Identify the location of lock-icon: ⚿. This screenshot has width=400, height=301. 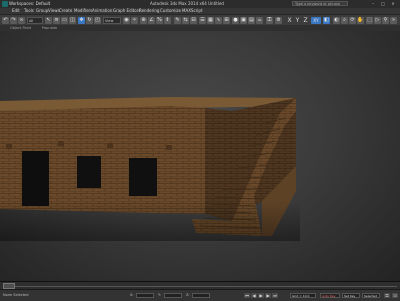
(269, 20).